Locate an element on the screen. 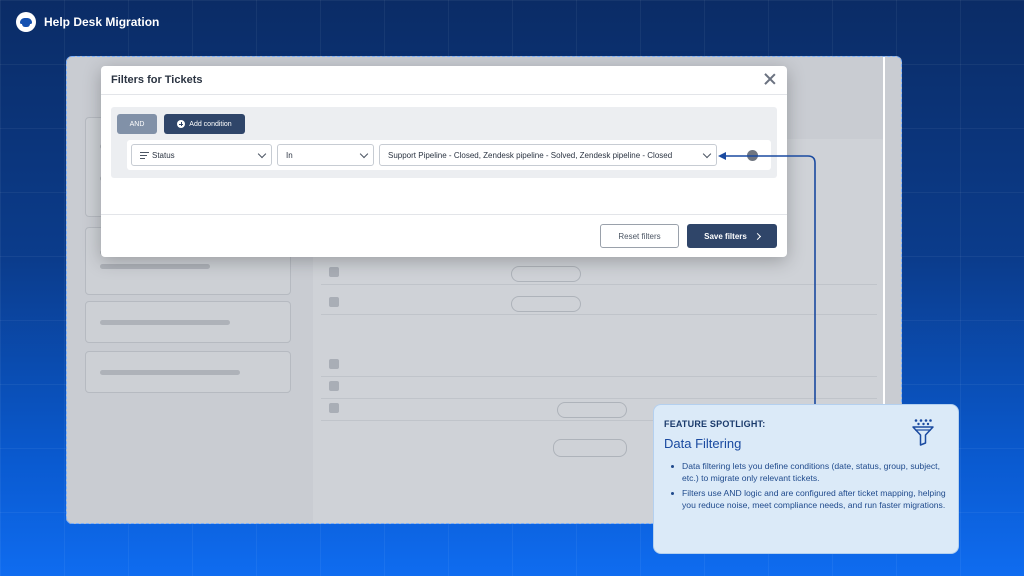 This screenshot has width=1024, height=576. arrow-right-icon is located at coordinates (757, 236).